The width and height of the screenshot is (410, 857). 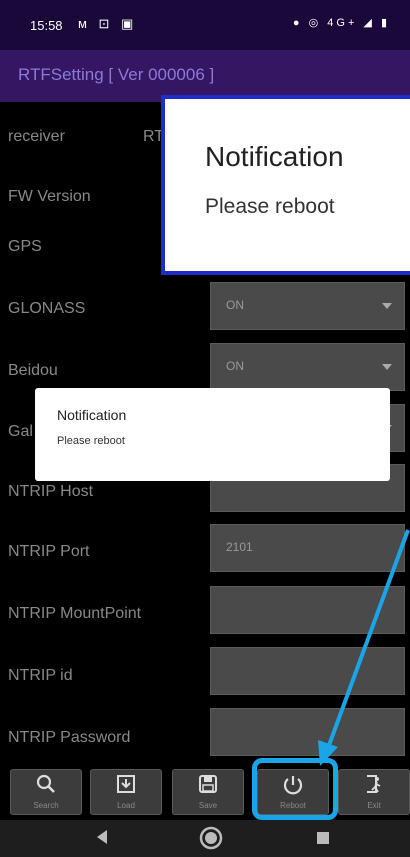 What do you see at coordinates (323, 840) in the screenshot?
I see `recents-icon` at bounding box center [323, 840].